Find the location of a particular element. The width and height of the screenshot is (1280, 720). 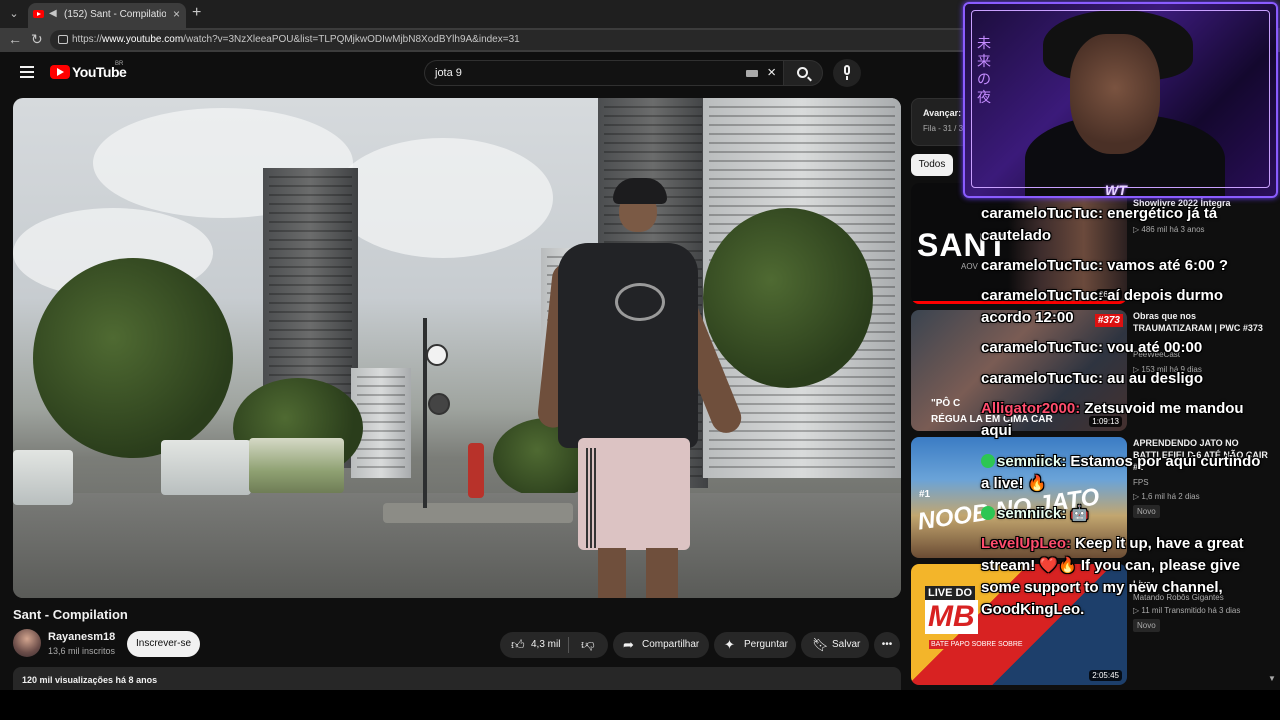

more-actions-button: ••• is located at coordinates (887, 645).